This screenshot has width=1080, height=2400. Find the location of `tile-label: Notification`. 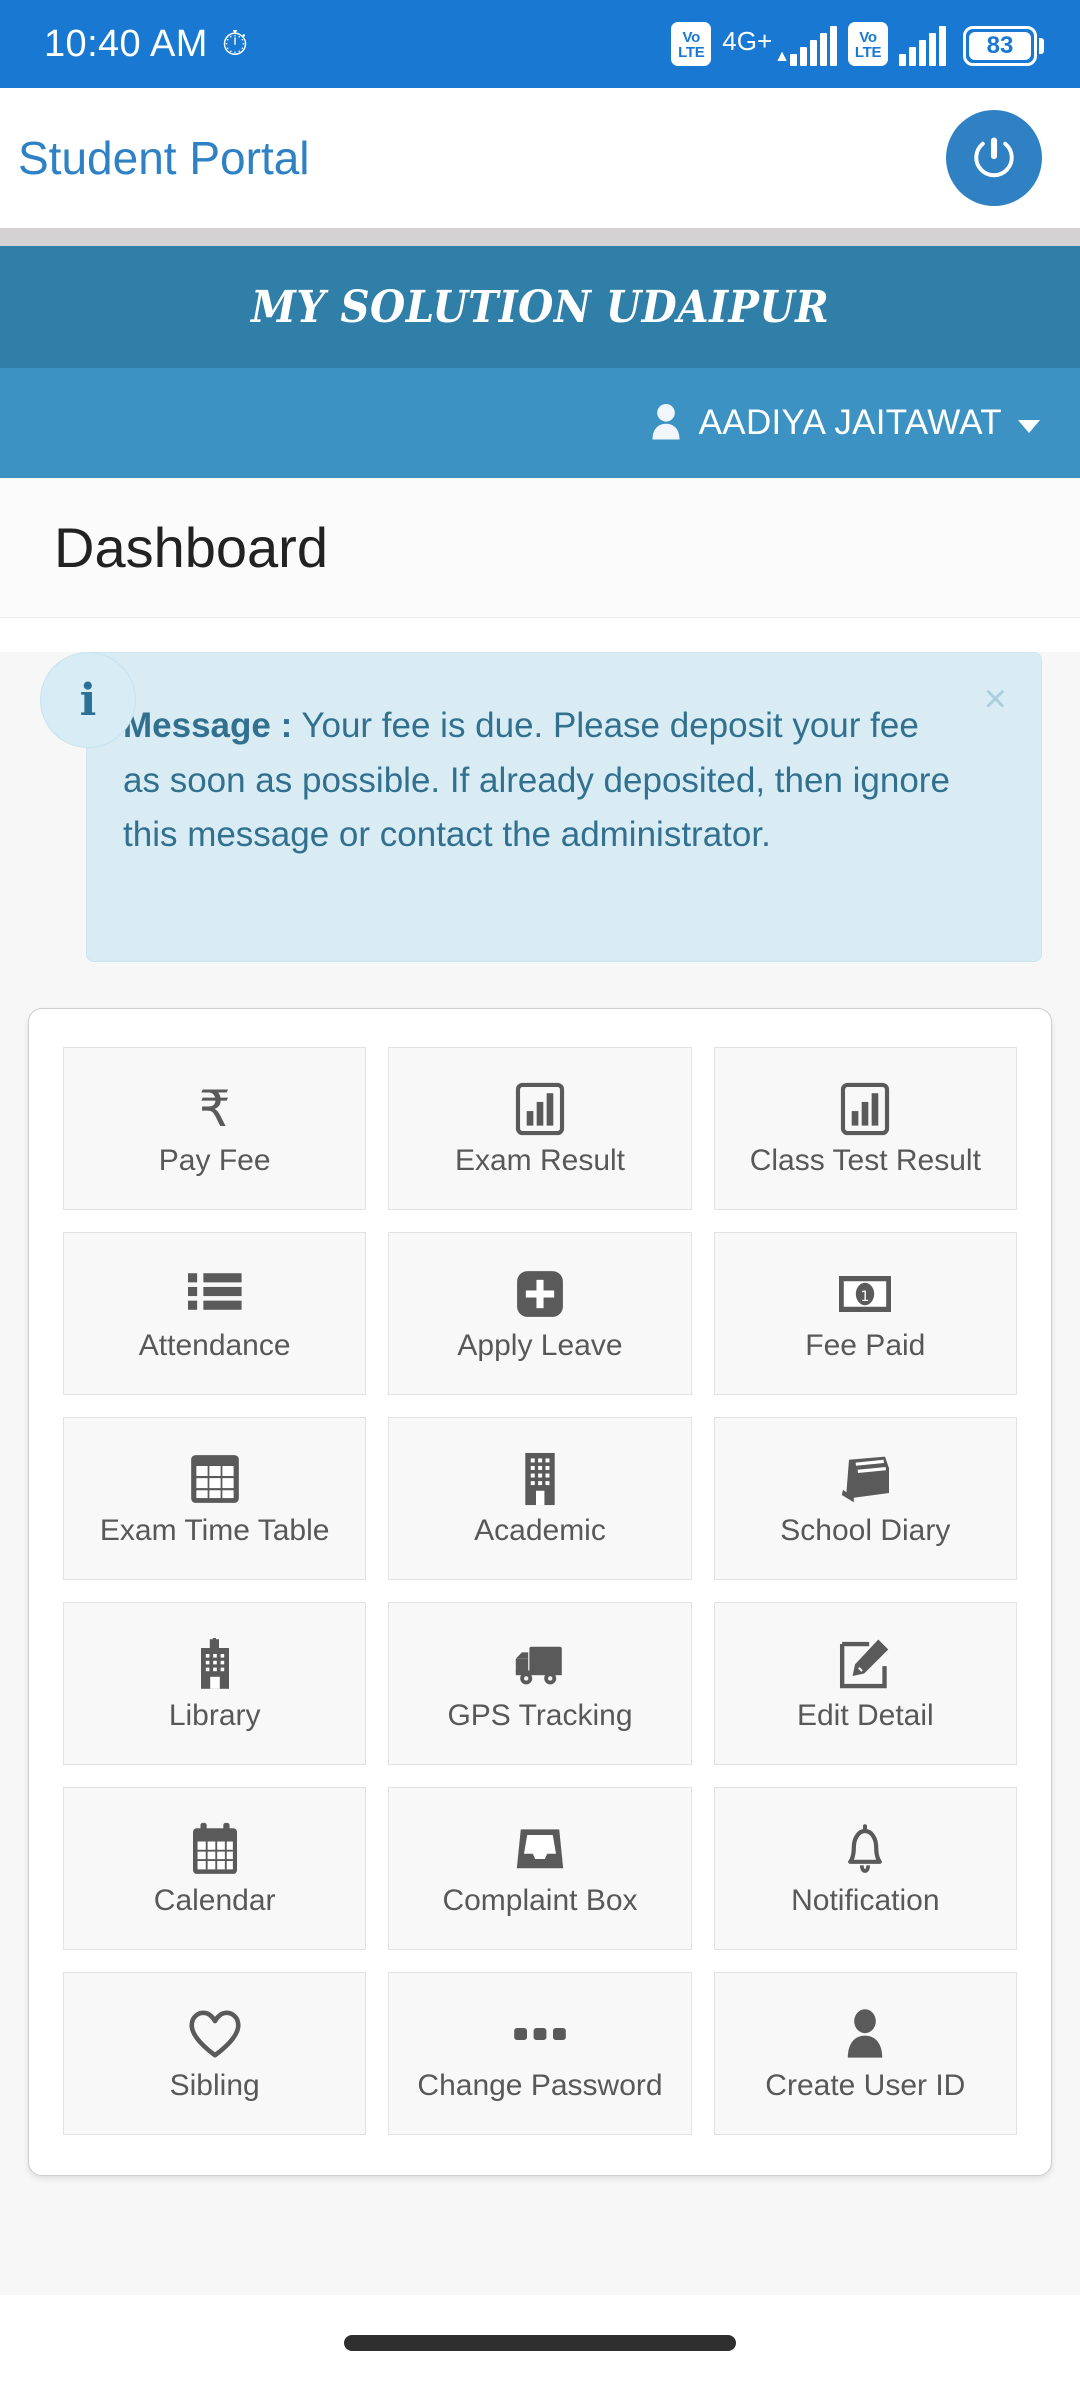

tile-label: Notification is located at coordinates (865, 1900).